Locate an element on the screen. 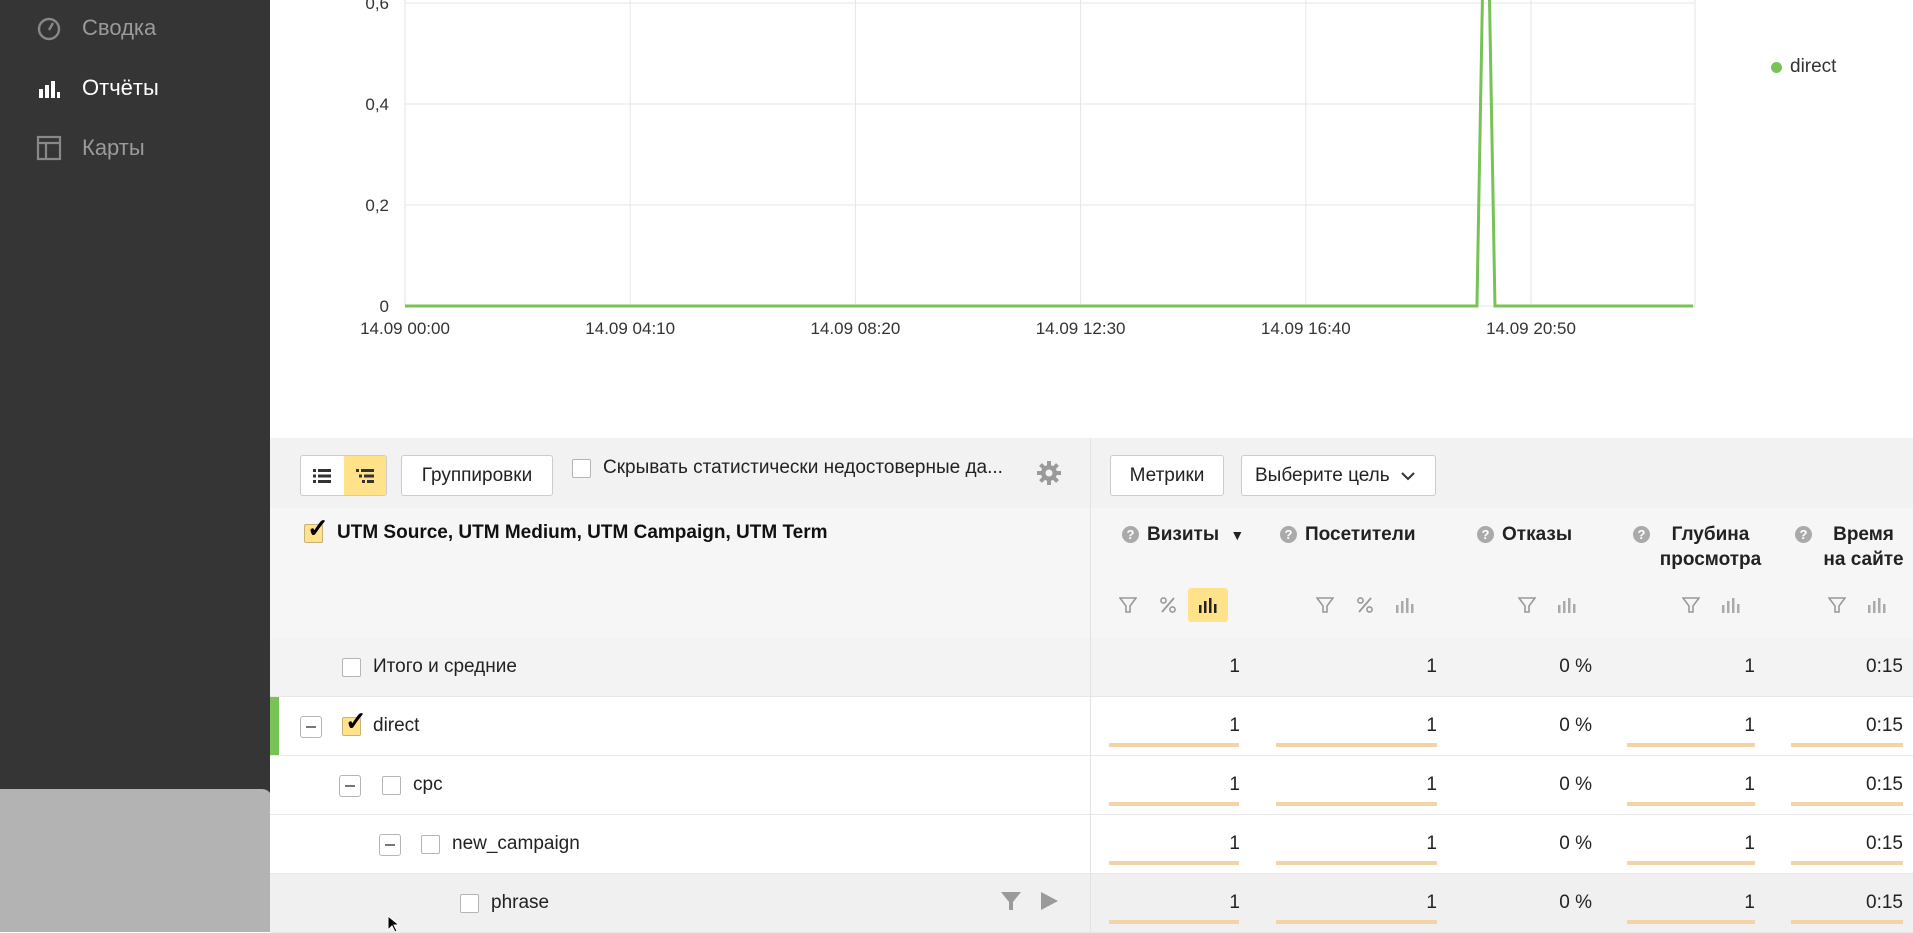  column-header-visitors: ? Посетители is located at coordinates (1348, 534).